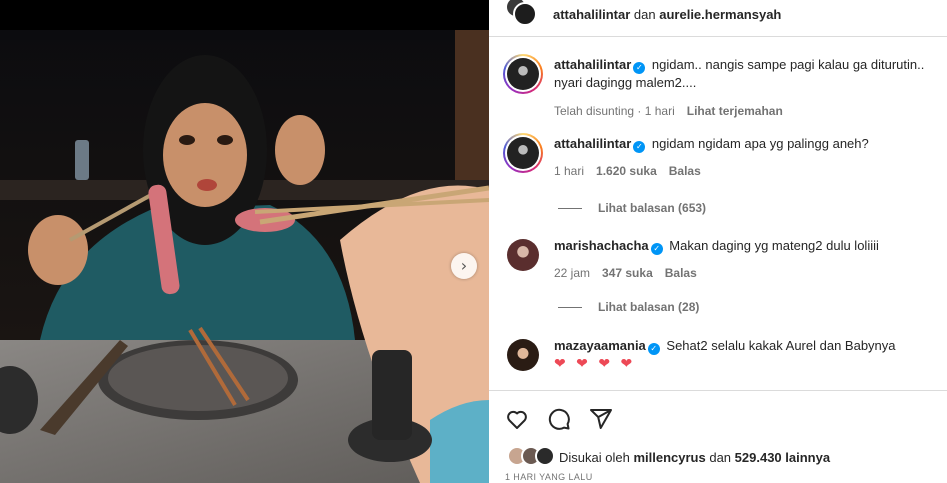  I want to click on author-connector: dan, so click(644, 14).